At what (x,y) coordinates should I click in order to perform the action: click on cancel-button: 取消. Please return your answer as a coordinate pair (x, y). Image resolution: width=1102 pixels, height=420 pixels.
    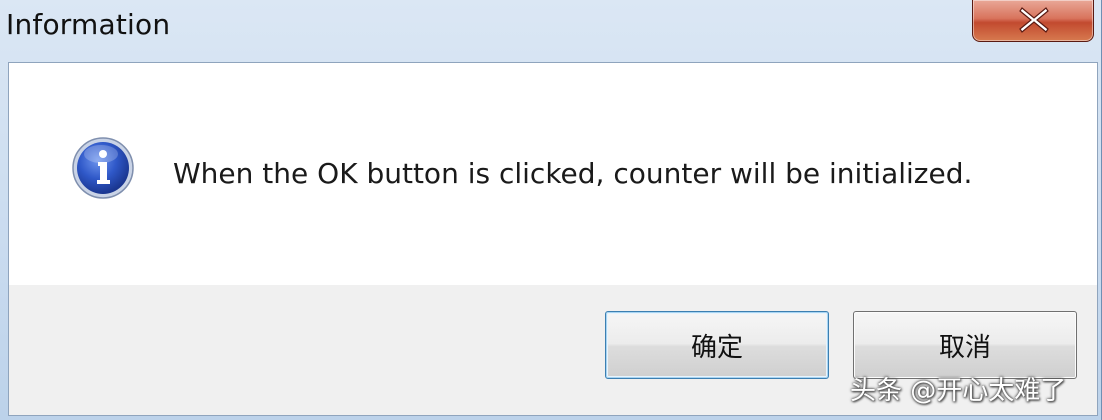
    Looking at the image, I should click on (965, 345).